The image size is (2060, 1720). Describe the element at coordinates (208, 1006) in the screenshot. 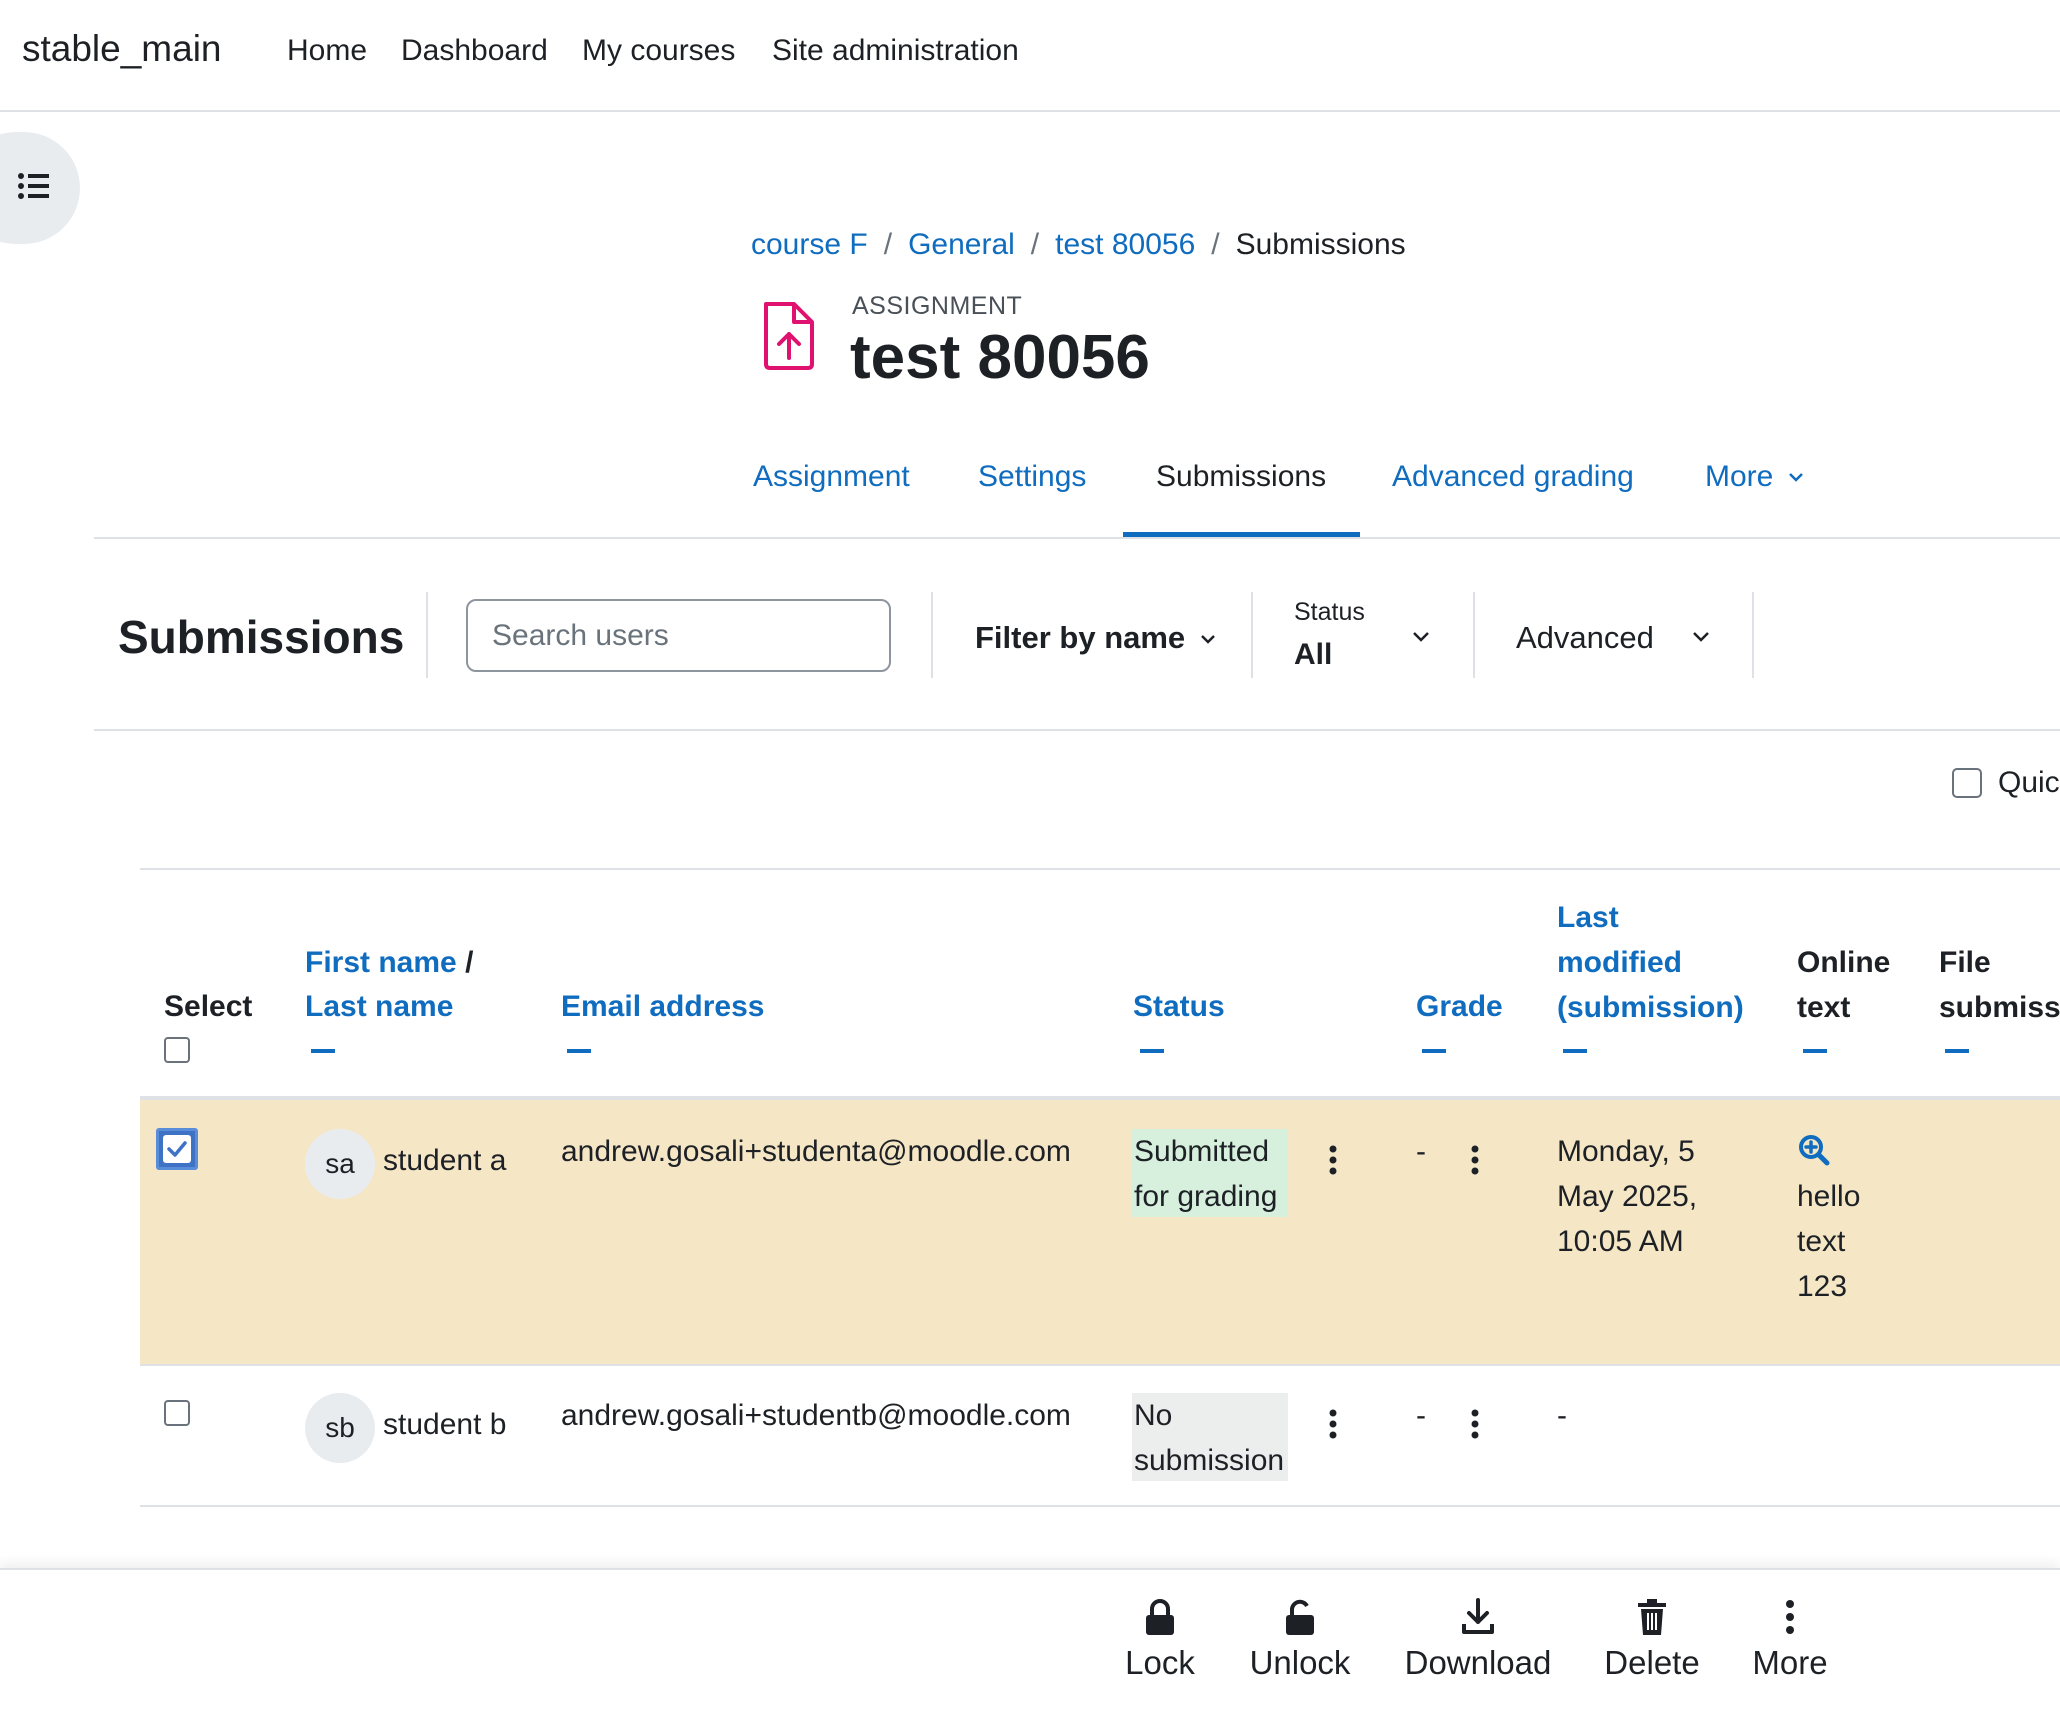

I see `column-header-select: Select` at that location.